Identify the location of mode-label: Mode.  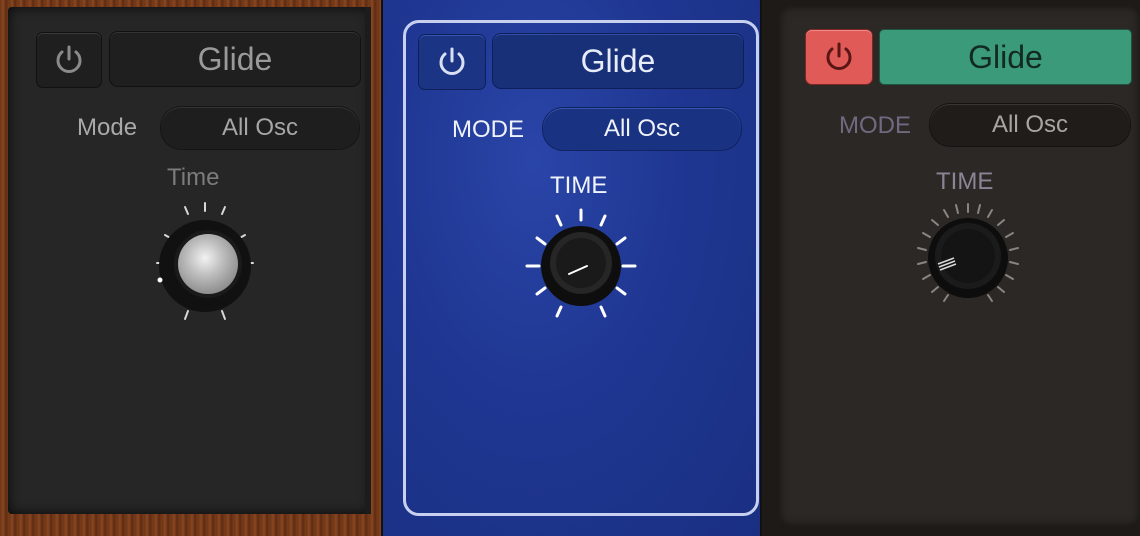
(107, 127).